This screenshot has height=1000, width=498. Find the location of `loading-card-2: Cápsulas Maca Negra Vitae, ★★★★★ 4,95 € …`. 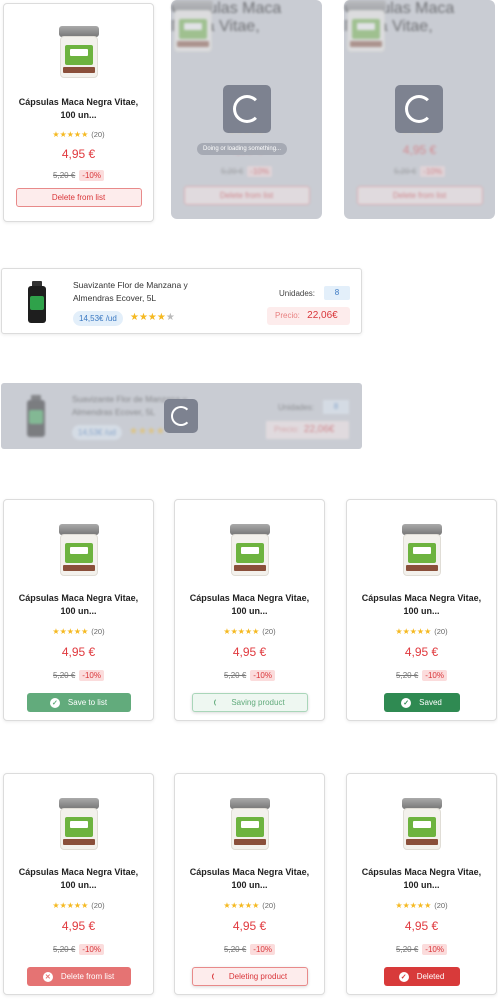

loading-card-2: Cápsulas Maca Negra Vitae, ★★★★★ 4,95 € … is located at coordinates (419, 109).